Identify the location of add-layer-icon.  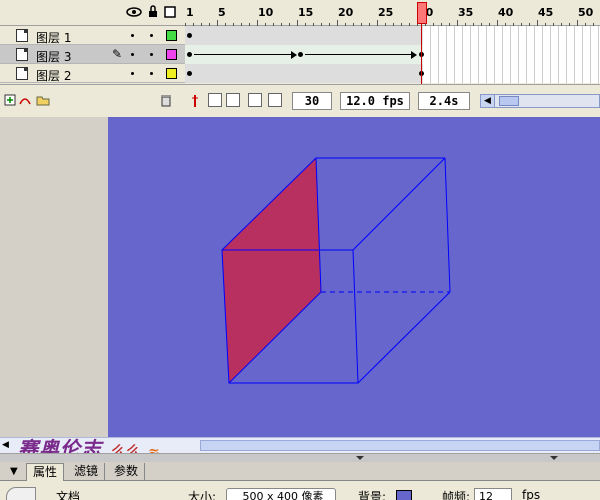
(10, 101).